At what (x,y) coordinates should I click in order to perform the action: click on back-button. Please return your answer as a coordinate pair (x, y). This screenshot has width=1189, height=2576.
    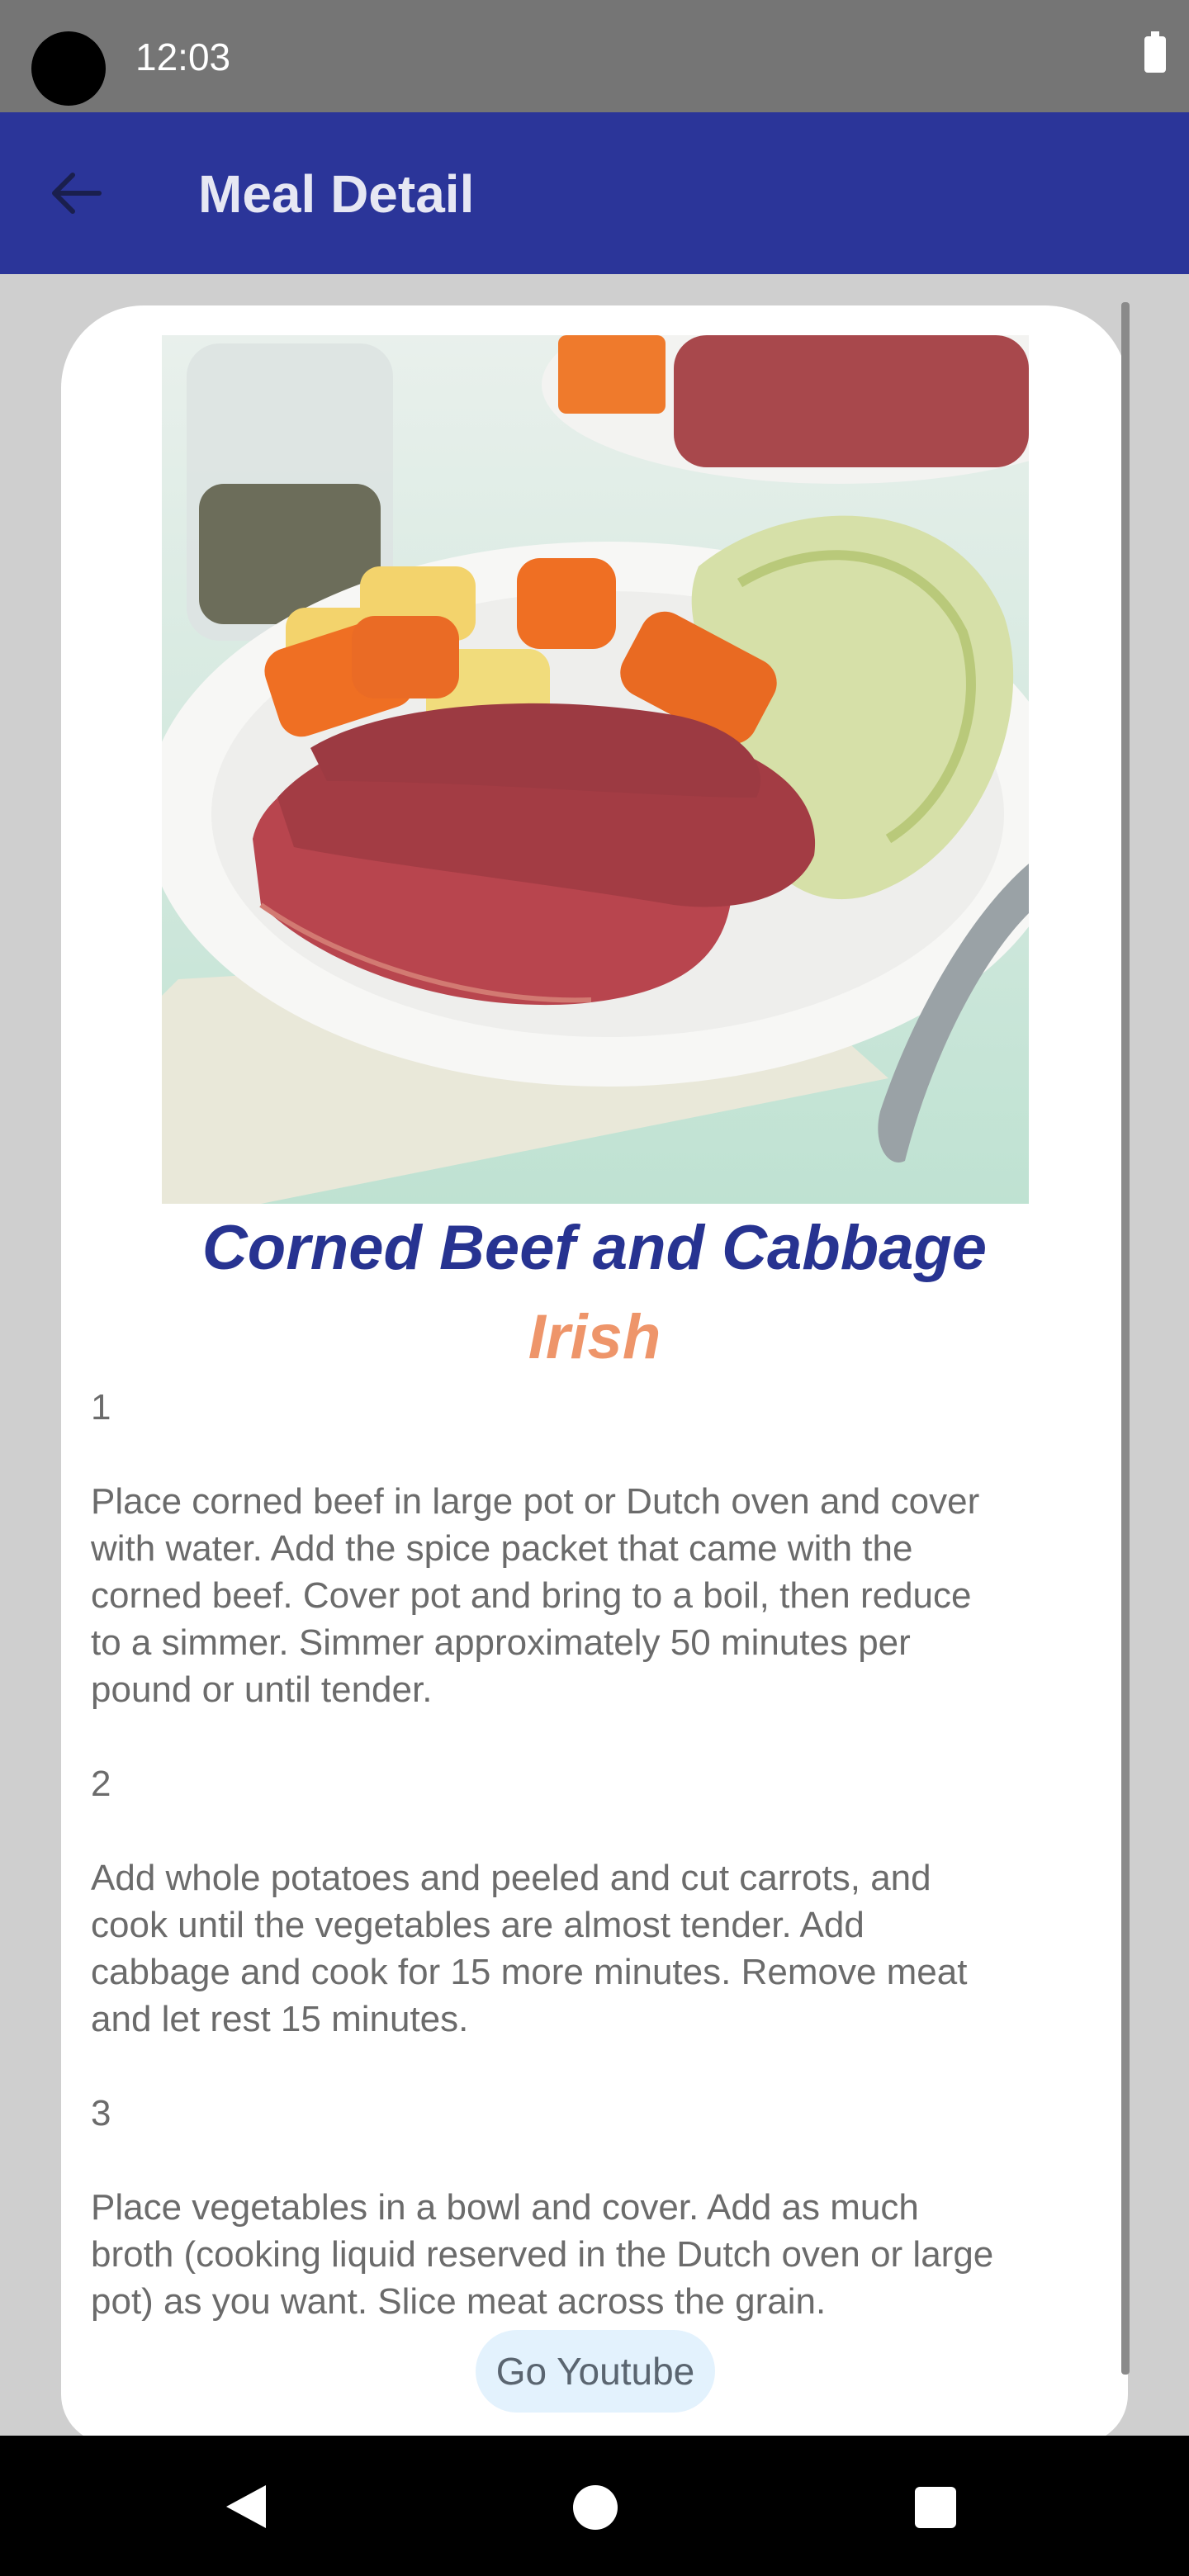
    Looking at the image, I should click on (76, 193).